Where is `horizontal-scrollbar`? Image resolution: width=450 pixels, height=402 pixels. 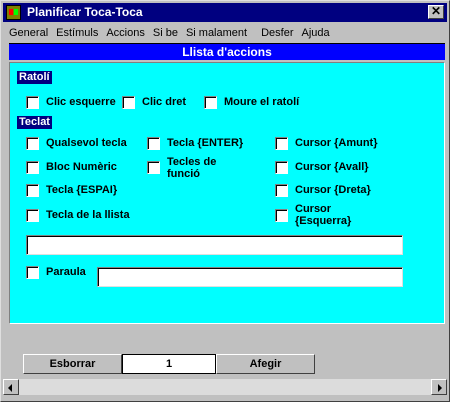
horizontal-scrollbar is located at coordinates (225, 386).